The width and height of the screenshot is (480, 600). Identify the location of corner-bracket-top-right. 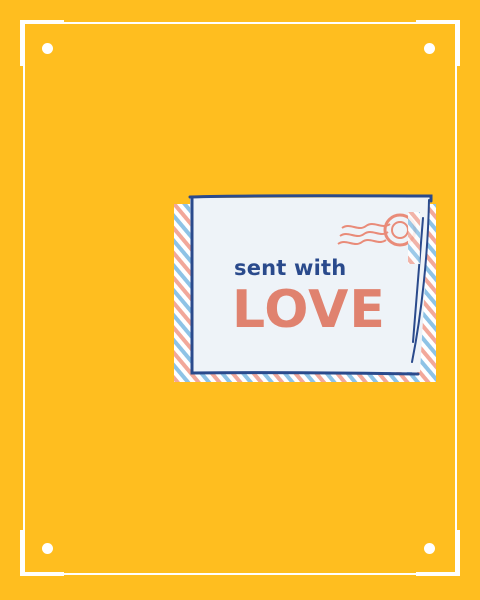
(438, 43).